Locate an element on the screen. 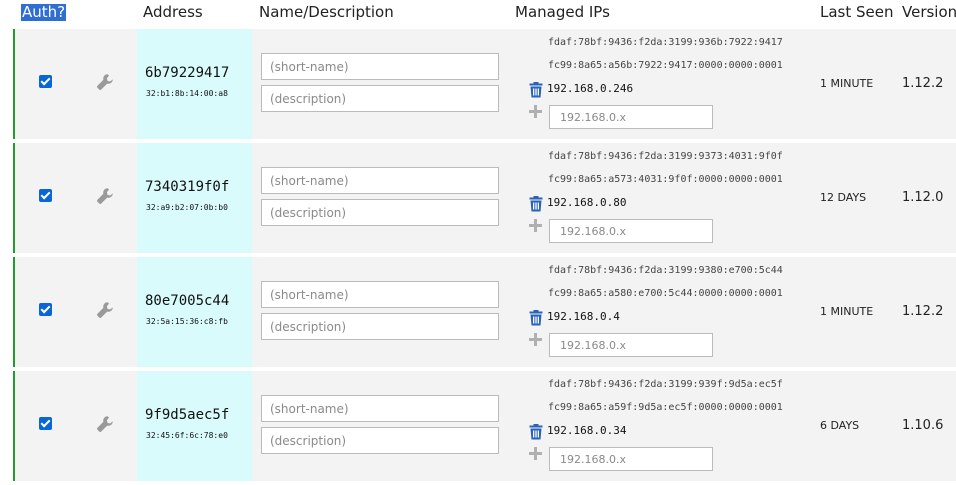 This screenshot has height=485, width=956. member-mac: 32:5a:15:36:c8:fb is located at coordinates (187, 321).